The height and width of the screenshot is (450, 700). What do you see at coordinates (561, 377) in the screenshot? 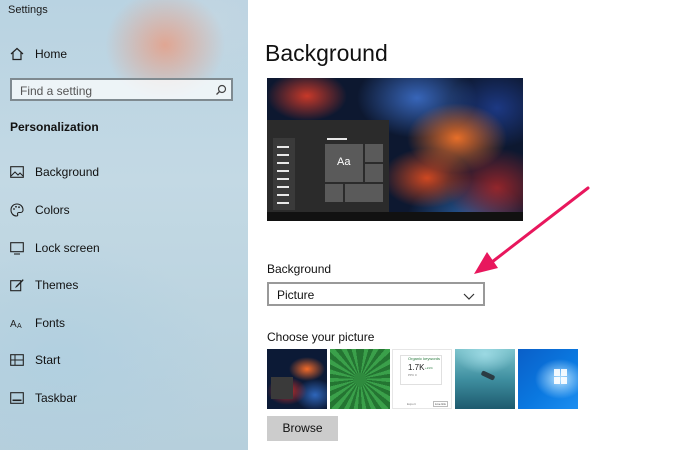
I see `windows-logo-icon` at bounding box center [561, 377].